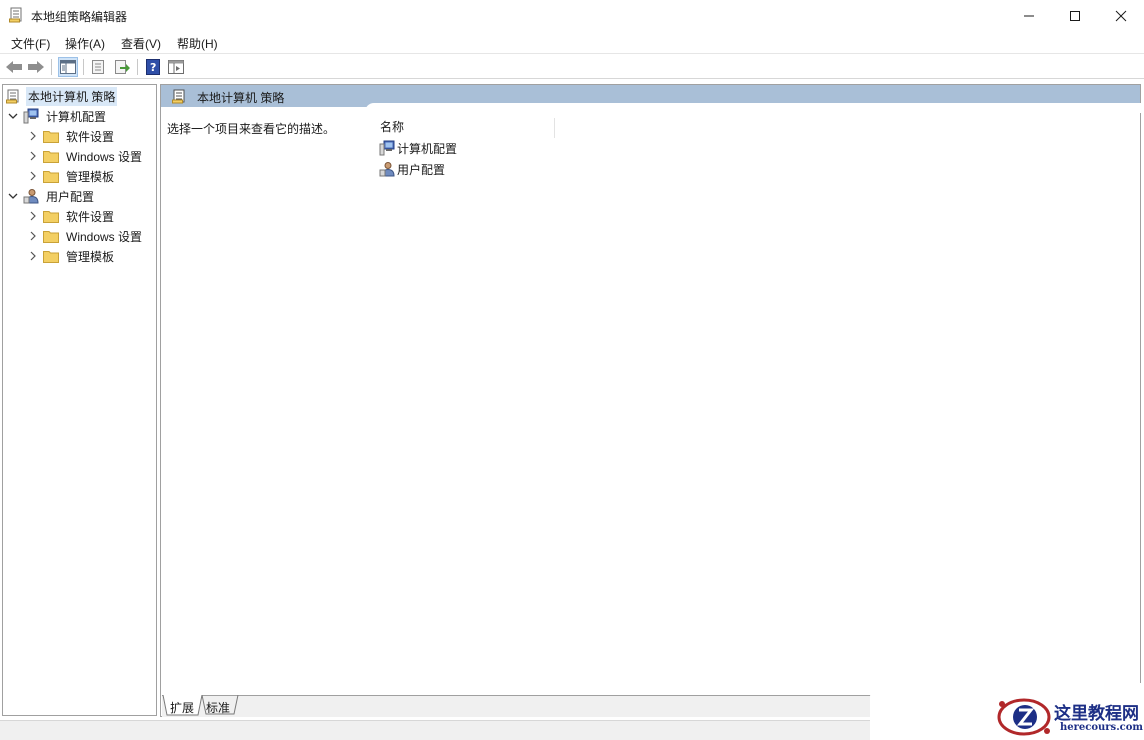  I want to click on list-item-label: 用户配置, so click(421, 169).